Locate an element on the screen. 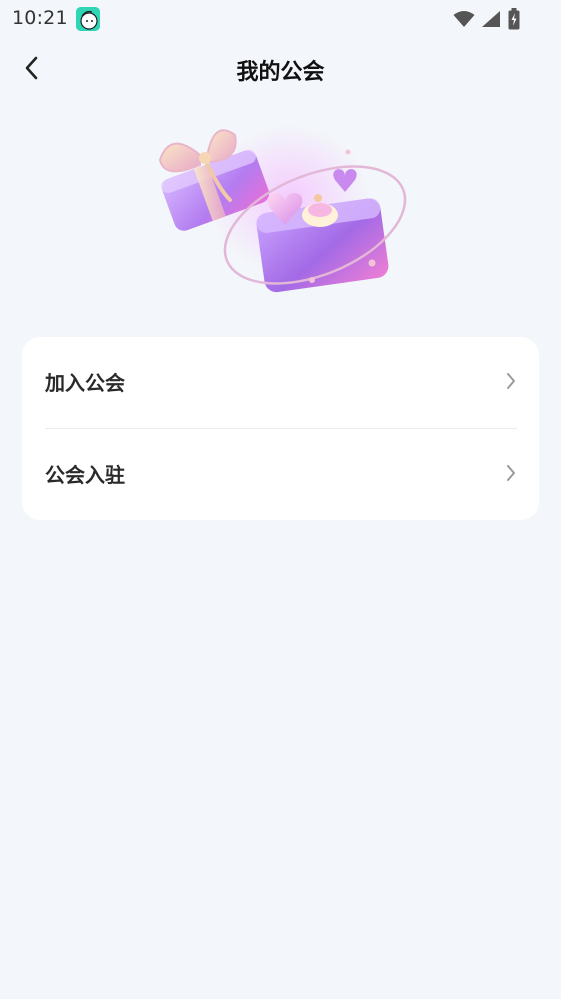 This screenshot has height=999, width=561. battery-icon is located at coordinates (514, 19).